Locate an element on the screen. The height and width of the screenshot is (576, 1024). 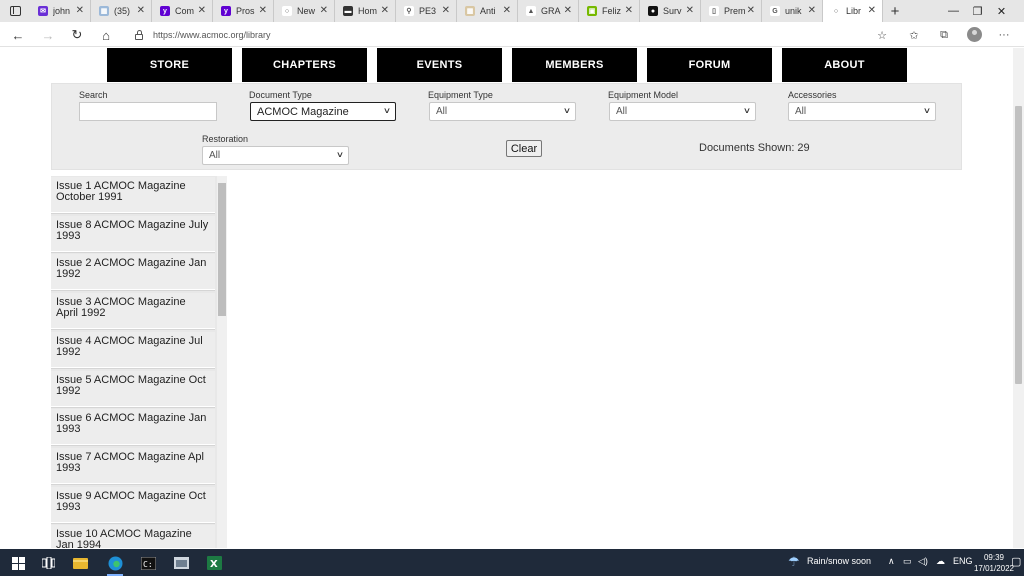
browser-tab: ▦ Anti ✕ is located at coordinates (487, 11).